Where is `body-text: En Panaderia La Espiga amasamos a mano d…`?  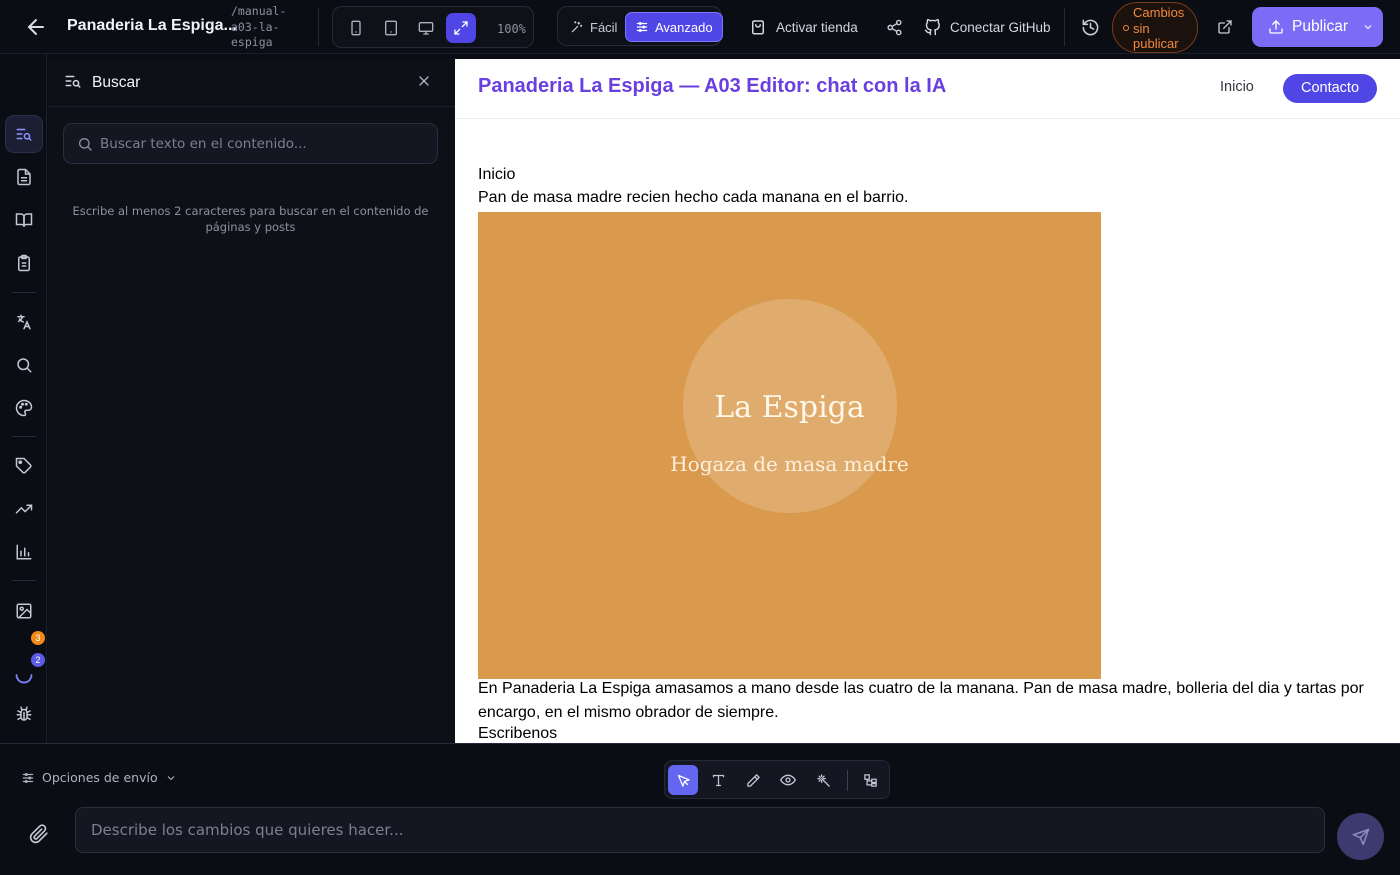 body-text: En Panaderia La Espiga amasamos a mano d… is located at coordinates (928, 700).